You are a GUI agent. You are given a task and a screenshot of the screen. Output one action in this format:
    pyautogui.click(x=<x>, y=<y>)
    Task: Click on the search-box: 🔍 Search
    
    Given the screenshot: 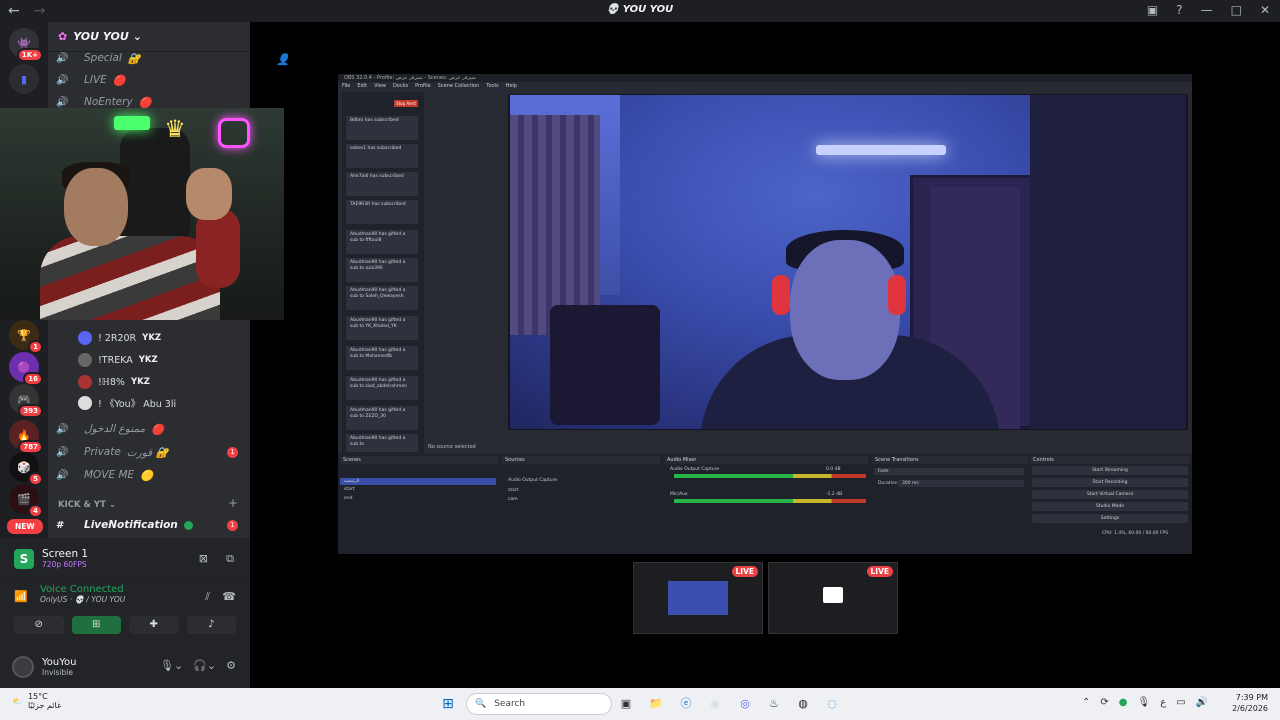 What is the action you would take?
    pyautogui.click(x=539, y=704)
    